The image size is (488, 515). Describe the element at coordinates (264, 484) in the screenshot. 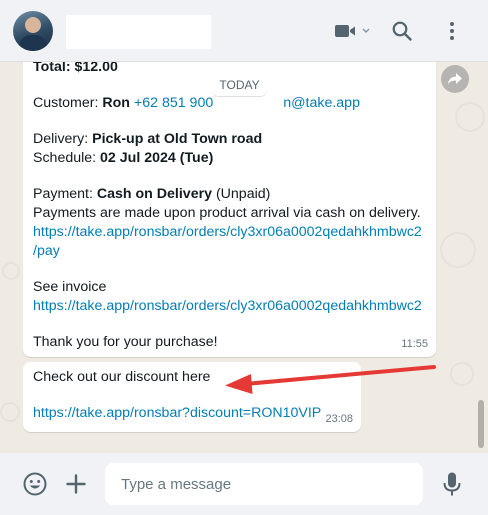

I see `message-input` at that location.